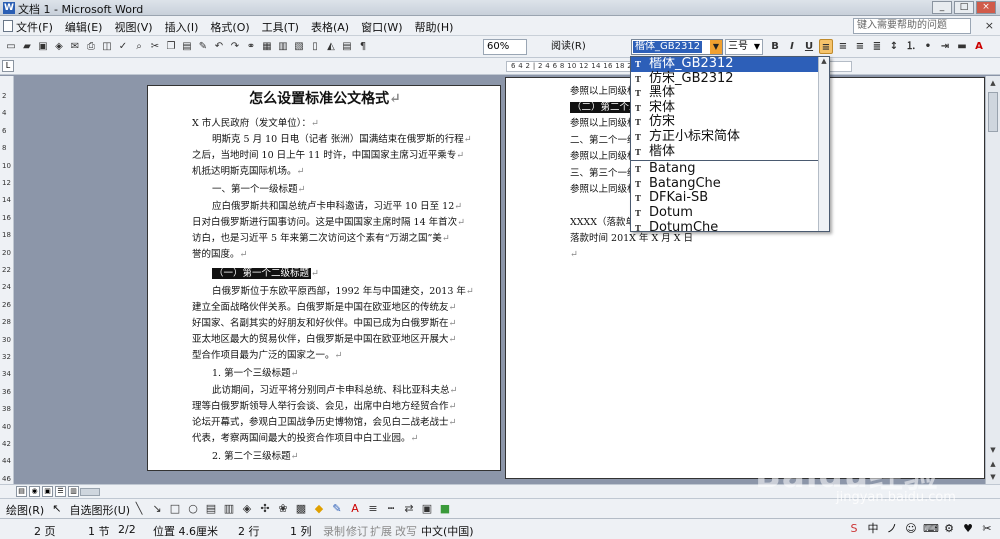 This screenshot has width=1000, height=539. I want to click on document-line: 白俄罗斯位于东欧平原西部，1992 年与中国建交，2013 年↵, so click(343, 292).